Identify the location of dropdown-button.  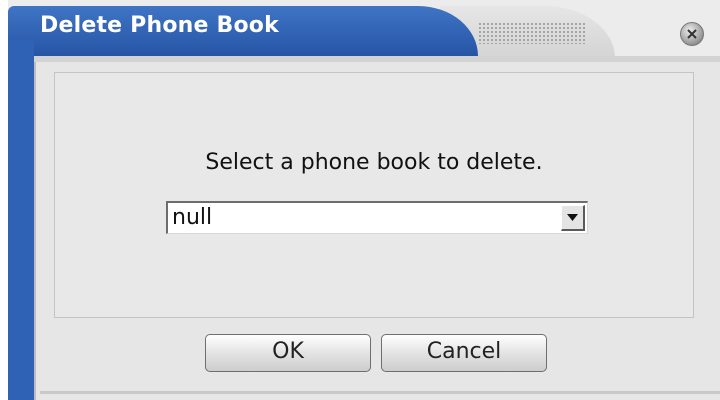
(573, 218).